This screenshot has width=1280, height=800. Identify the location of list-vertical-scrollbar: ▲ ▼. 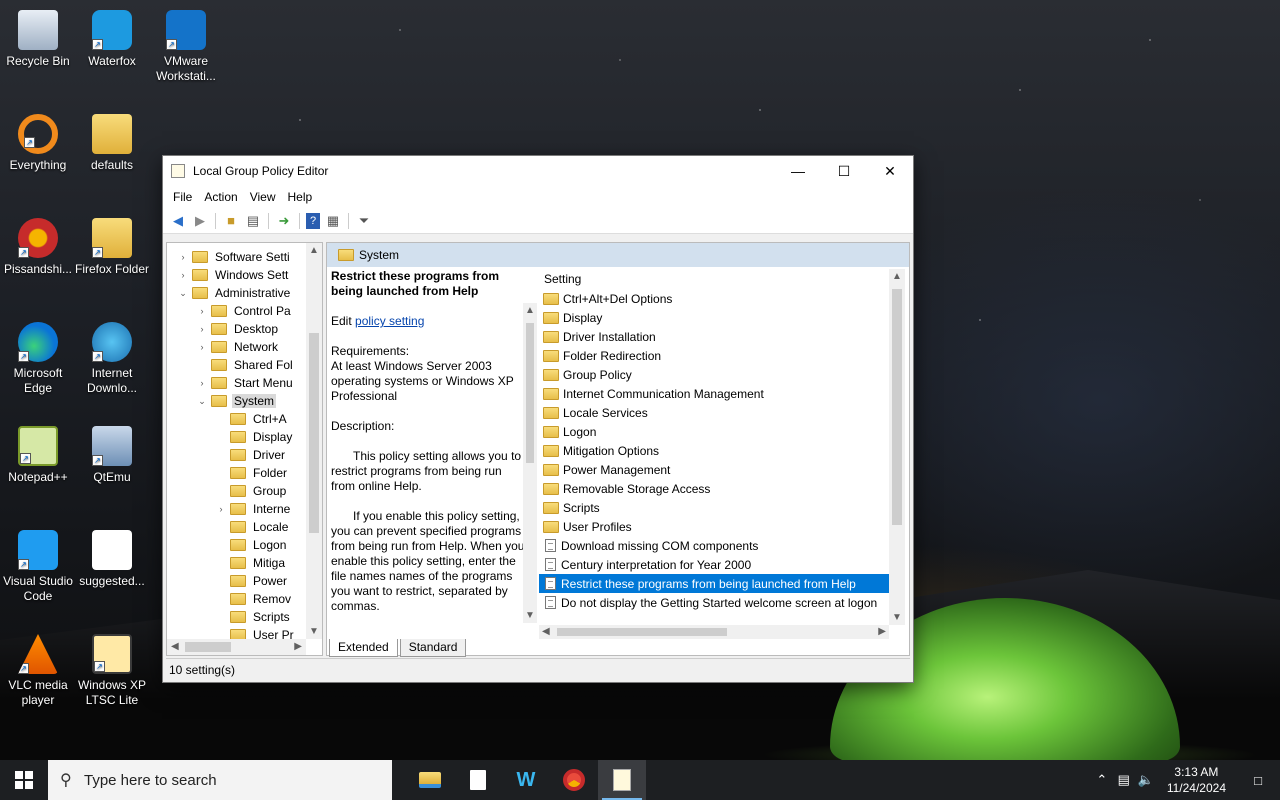
(897, 447).